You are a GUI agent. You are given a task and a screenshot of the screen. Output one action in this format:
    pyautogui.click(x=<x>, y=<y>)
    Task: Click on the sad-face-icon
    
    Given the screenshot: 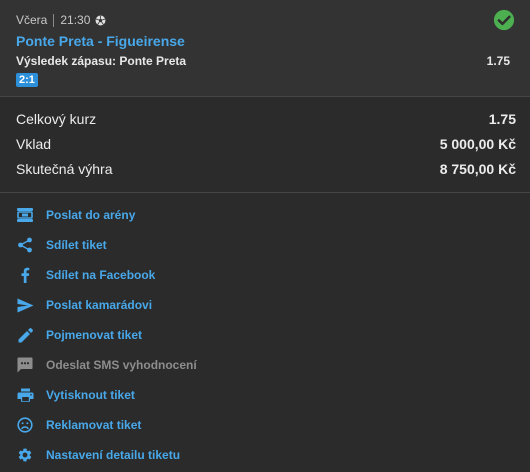 What is the action you would take?
    pyautogui.click(x=25, y=425)
    